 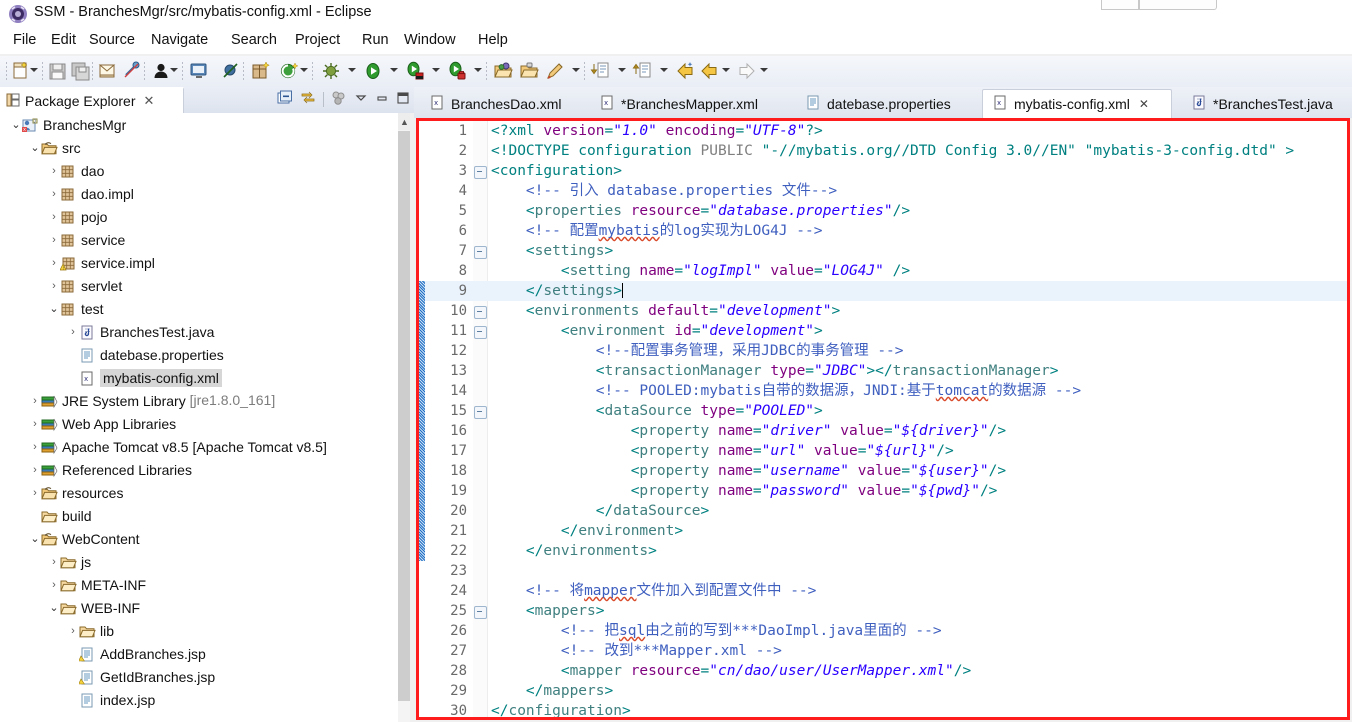 I want to click on tree-item: › lib, so click(x=198, y=630).